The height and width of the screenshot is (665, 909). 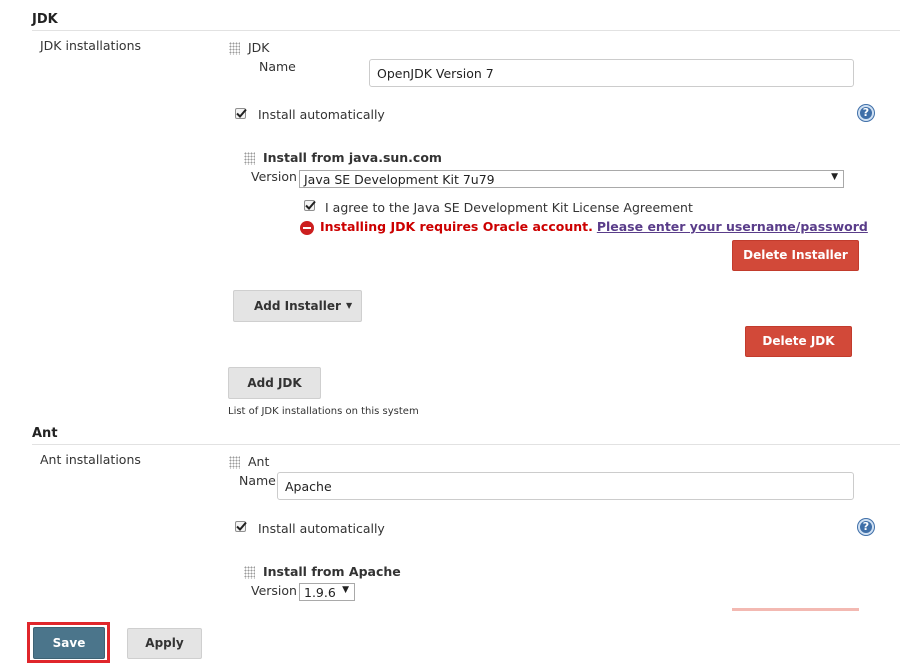 What do you see at coordinates (259, 47) in the screenshot?
I see `jdk-item-title: JDK` at bounding box center [259, 47].